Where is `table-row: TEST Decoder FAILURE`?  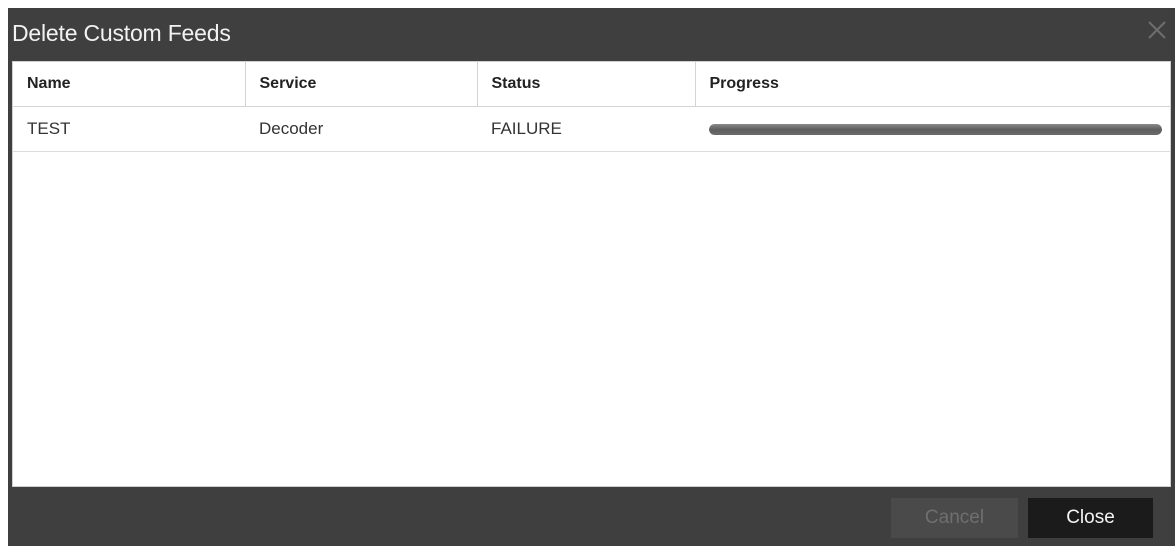 table-row: TEST Decoder FAILURE is located at coordinates (591, 129).